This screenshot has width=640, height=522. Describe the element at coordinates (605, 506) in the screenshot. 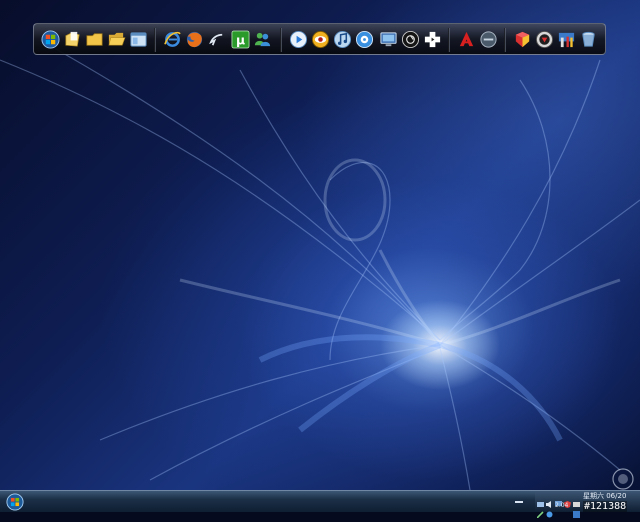

I see `clock-time: #121388` at that location.